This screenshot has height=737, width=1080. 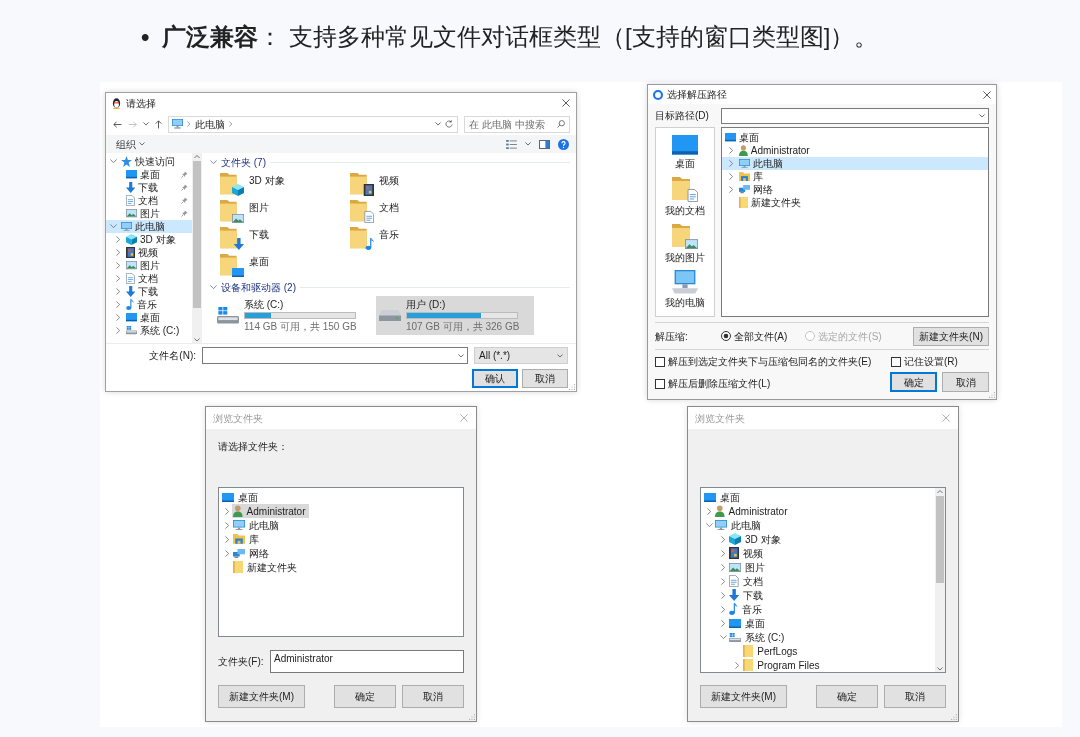 I want to click on tree-item: 库, so click(x=247, y=539).